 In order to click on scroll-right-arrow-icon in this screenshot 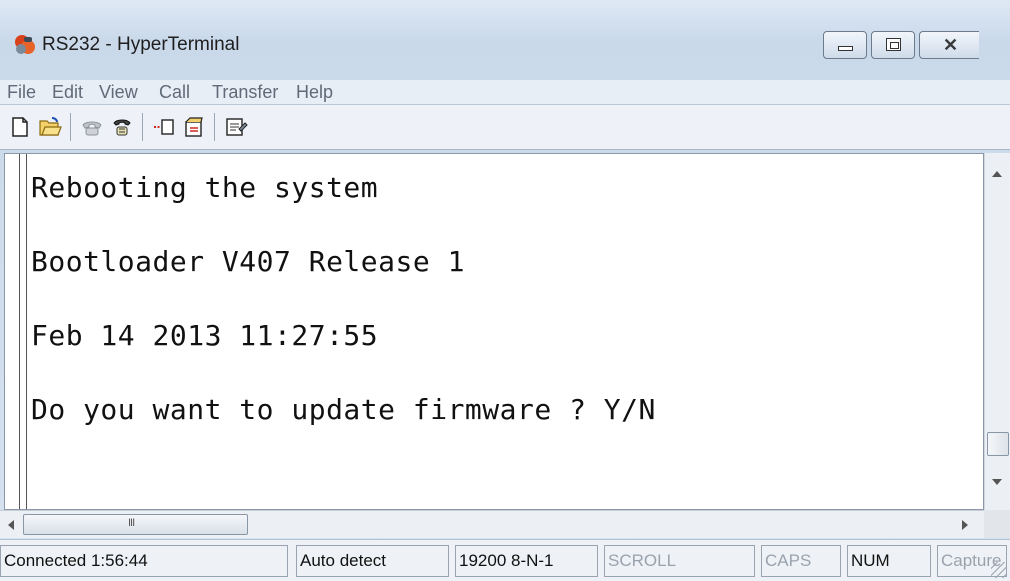, I will do `click(965, 525)`.